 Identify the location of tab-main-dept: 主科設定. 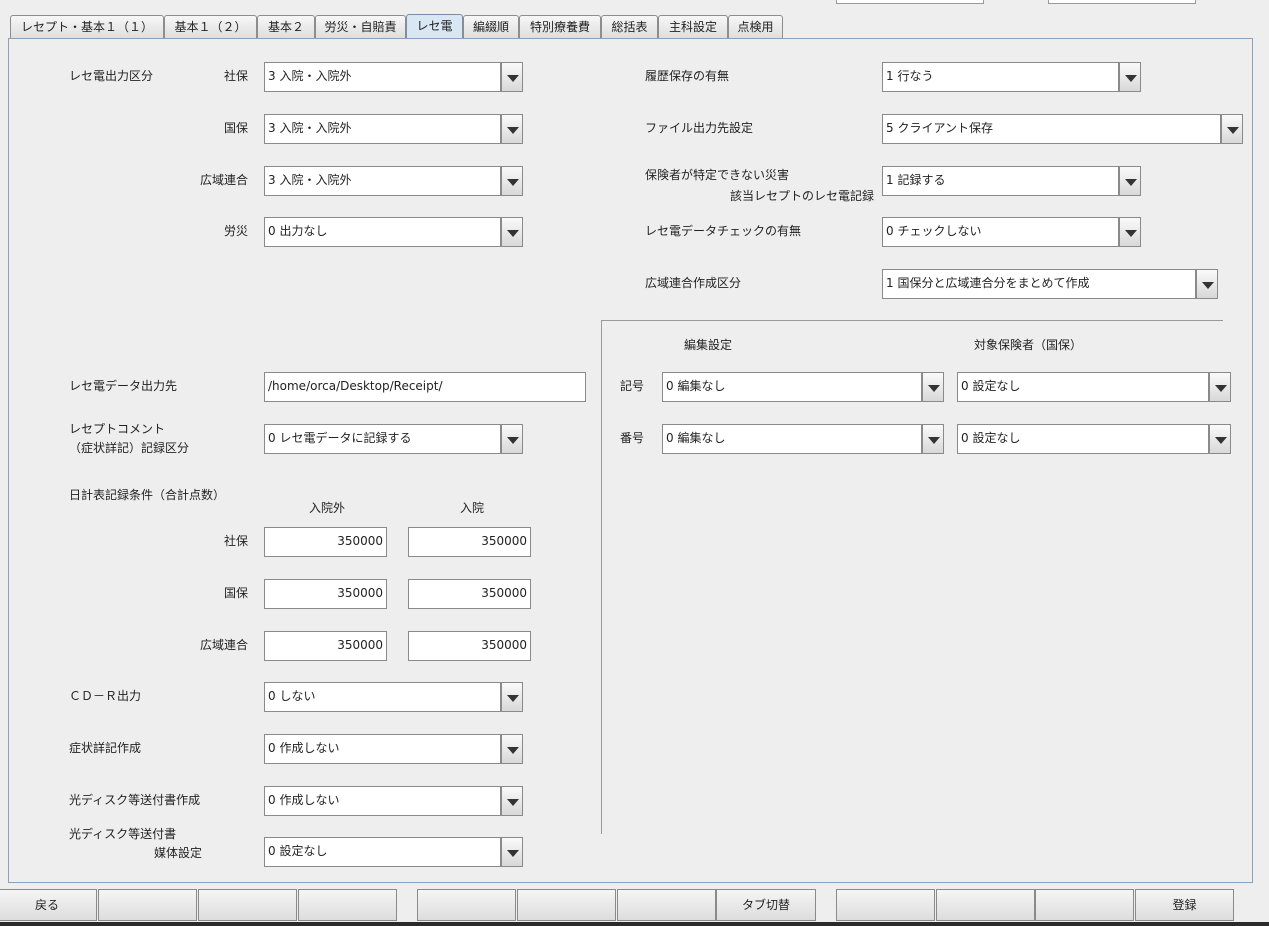
(693, 26).